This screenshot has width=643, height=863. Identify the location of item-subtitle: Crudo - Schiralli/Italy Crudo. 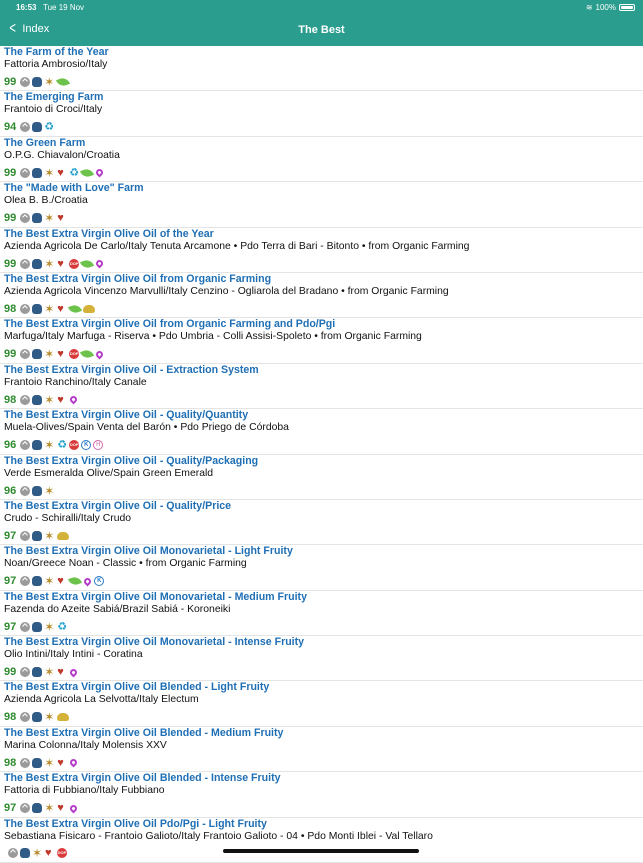
(68, 518).